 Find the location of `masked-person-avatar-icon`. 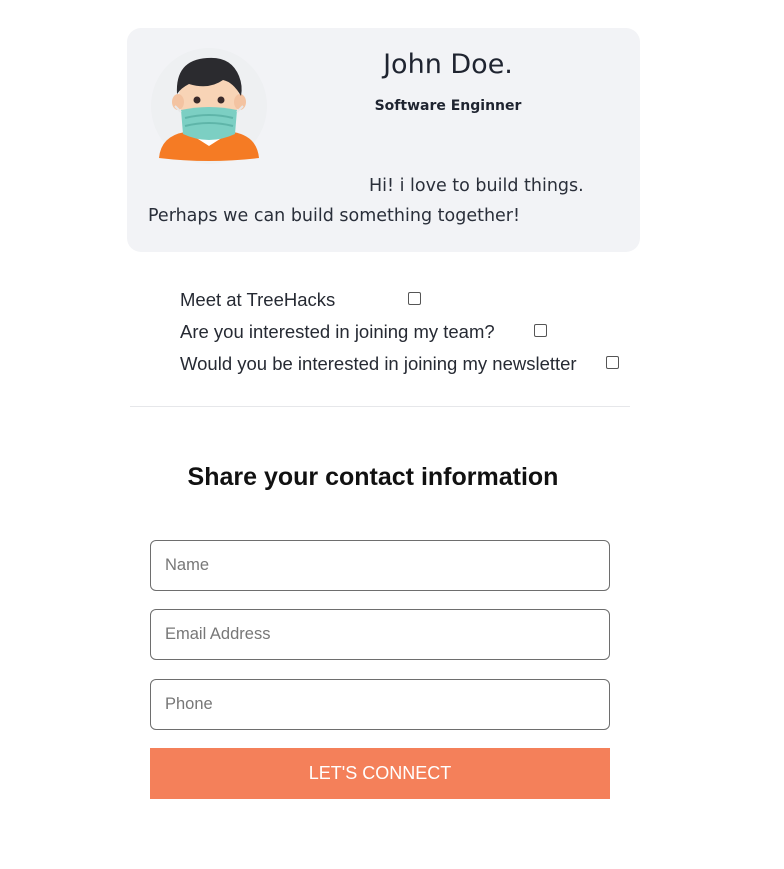

masked-person-avatar-icon is located at coordinates (209, 106).